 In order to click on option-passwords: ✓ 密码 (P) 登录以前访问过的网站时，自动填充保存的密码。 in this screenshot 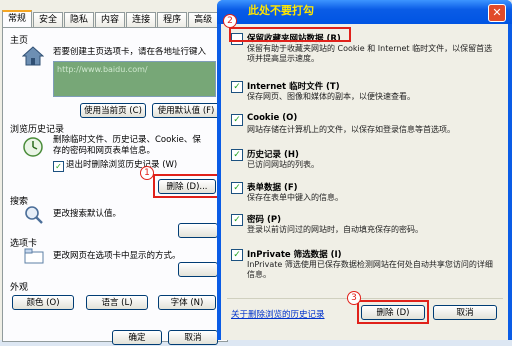, I will do `click(367, 228)`.